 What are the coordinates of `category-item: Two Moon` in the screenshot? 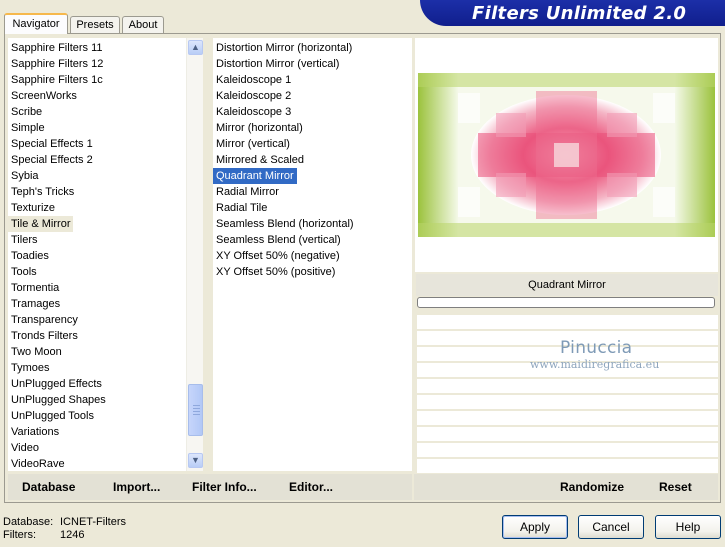 It's located at (36, 352).